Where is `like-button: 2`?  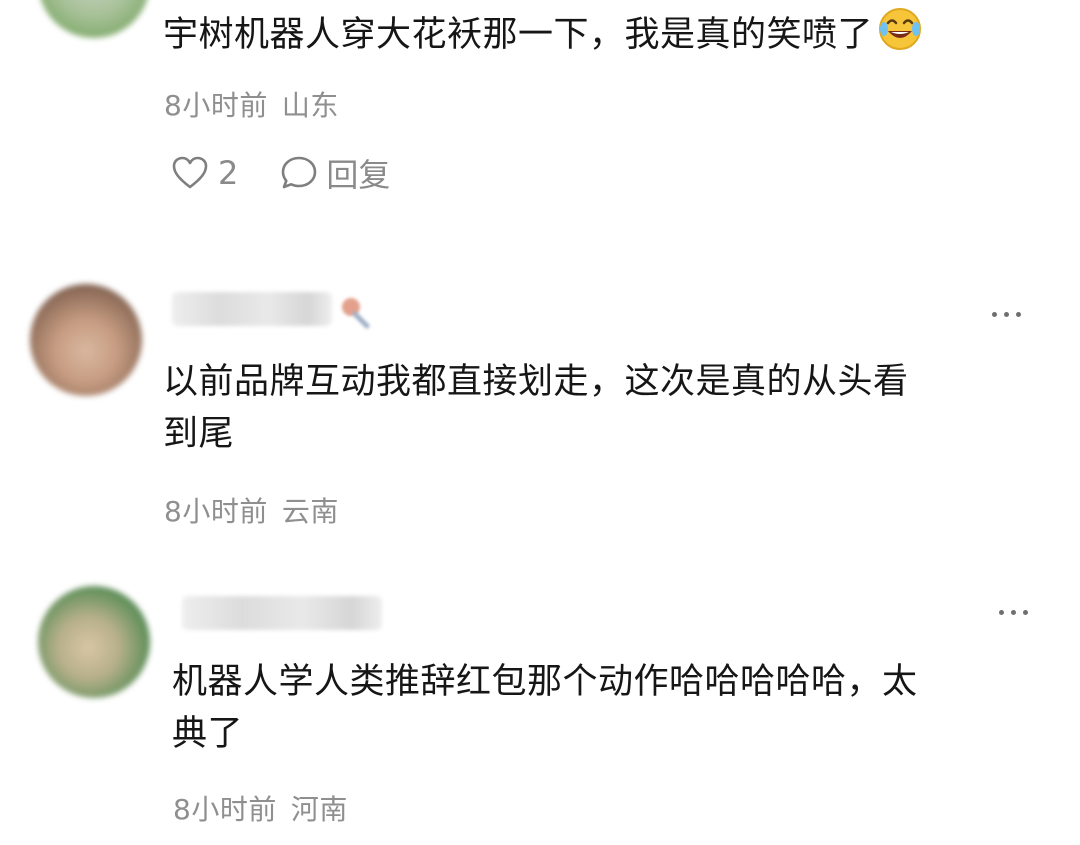
like-button: 2 is located at coordinates (205, 173).